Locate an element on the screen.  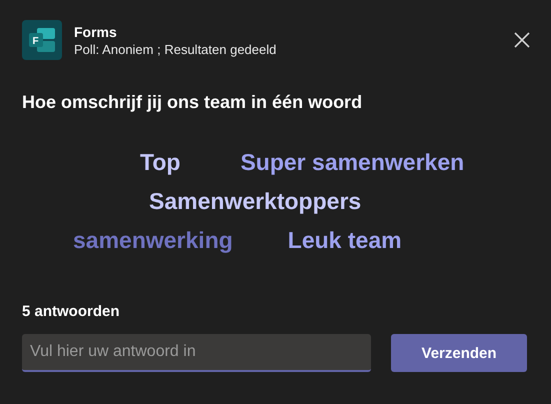
cloud-word: Samenwerktoppers is located at coordinates (255, 201).